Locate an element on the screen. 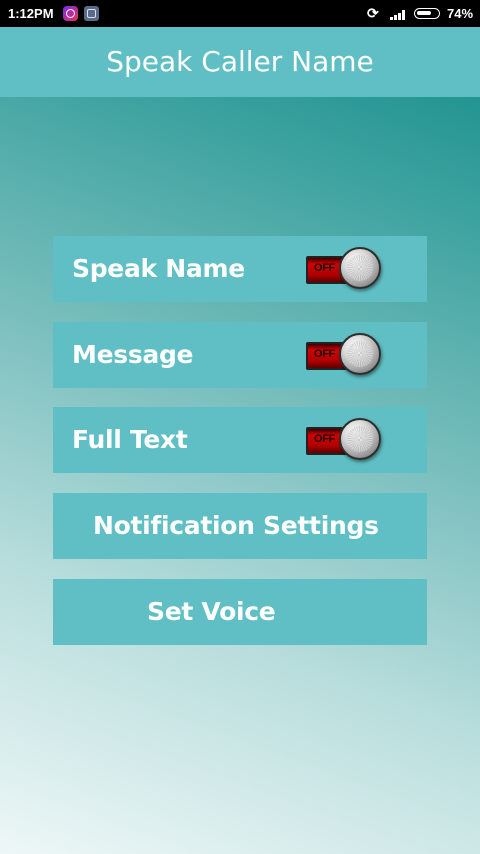 The image size is (480, 854). notification-settings-button: Notification Settings is located at coordinates (240, 526).